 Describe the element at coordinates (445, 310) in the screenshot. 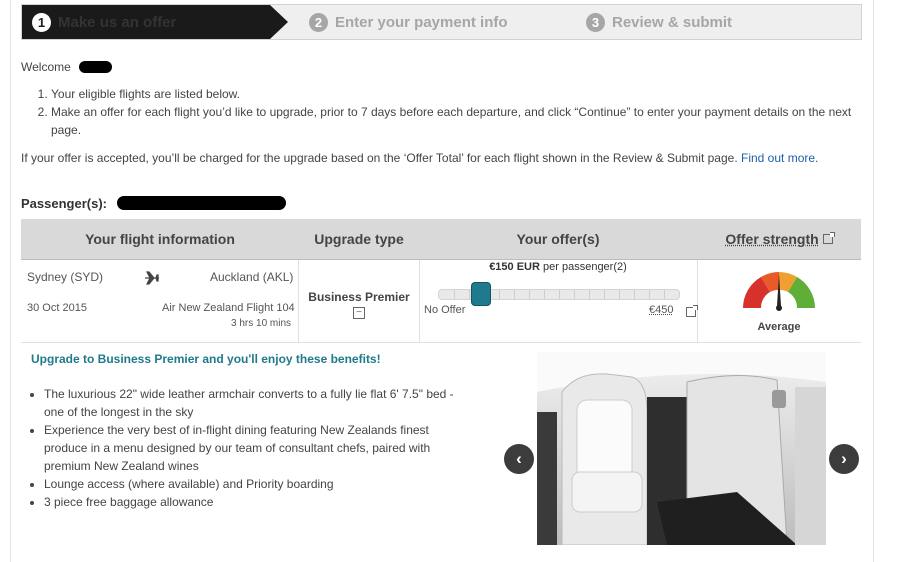

I see `slider-min-label: No Offer` at that location.